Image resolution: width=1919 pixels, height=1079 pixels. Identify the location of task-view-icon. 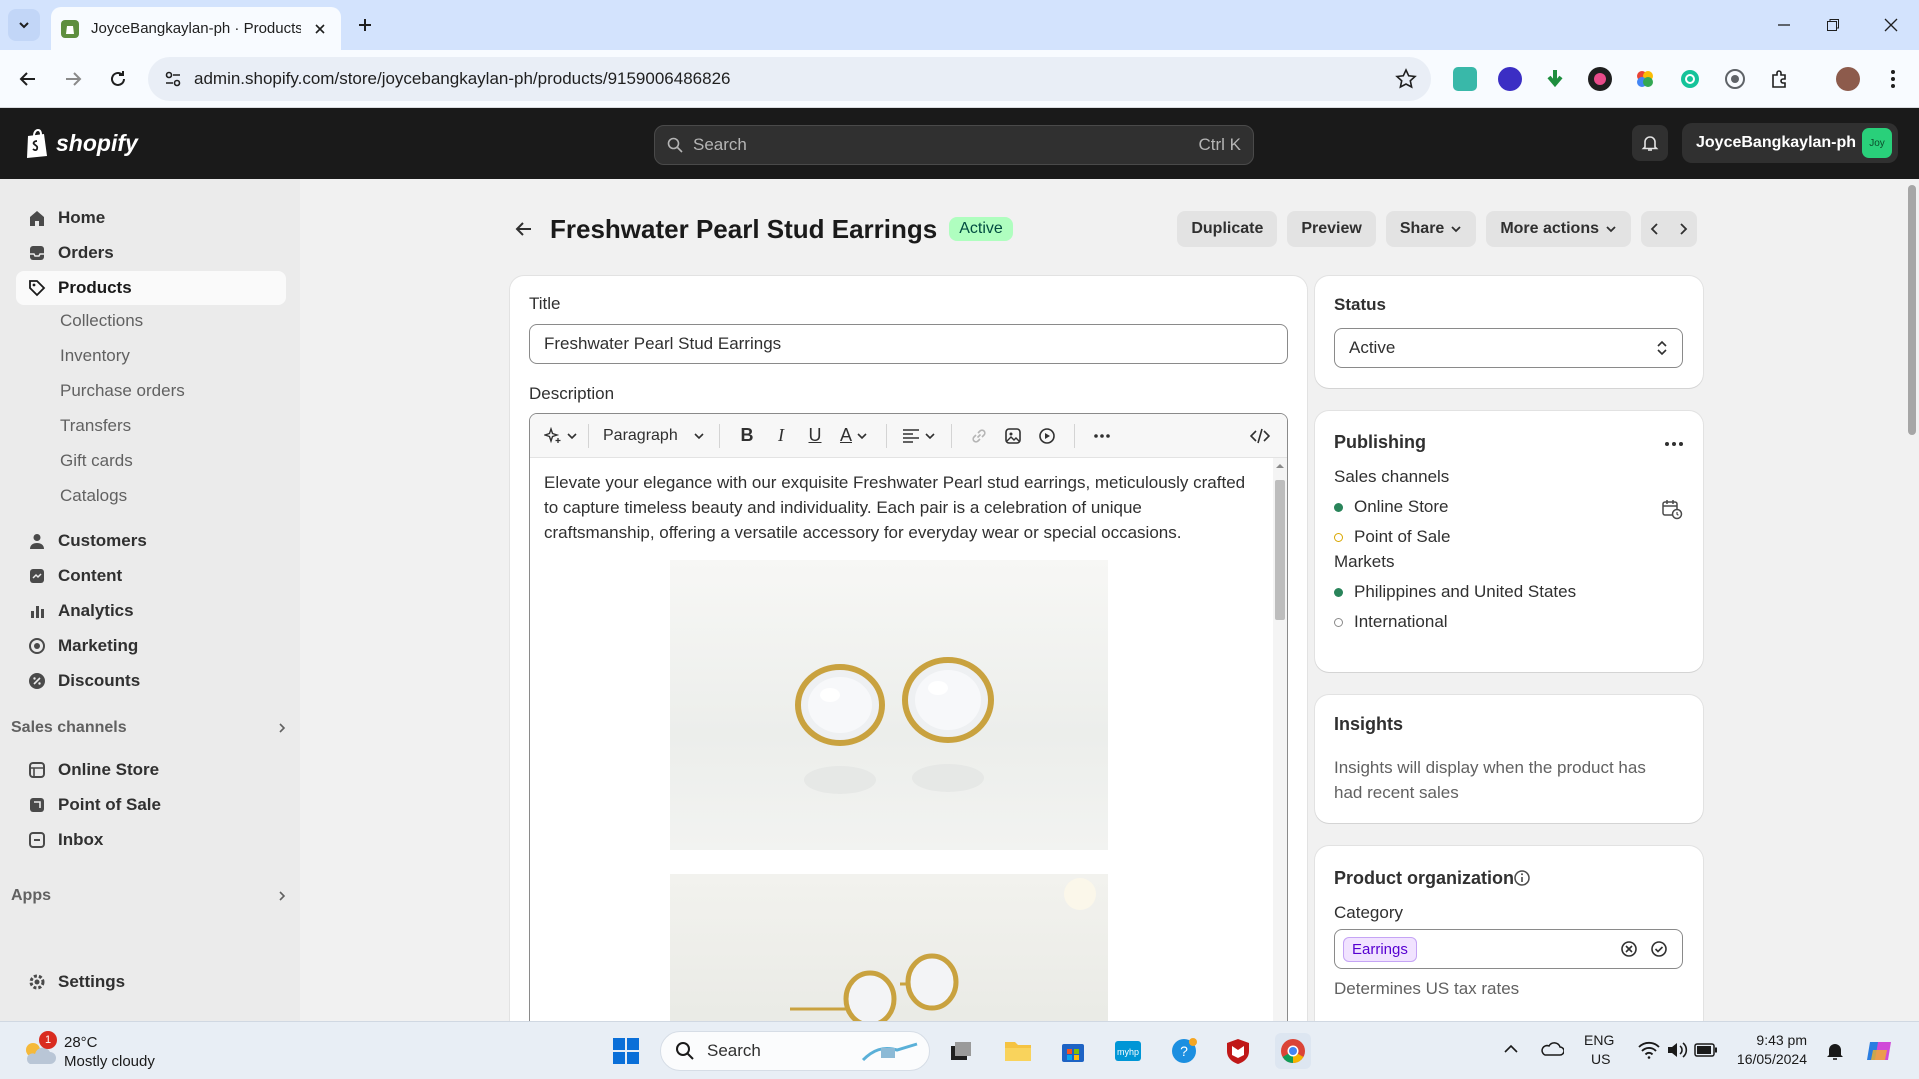
(961, 1051).